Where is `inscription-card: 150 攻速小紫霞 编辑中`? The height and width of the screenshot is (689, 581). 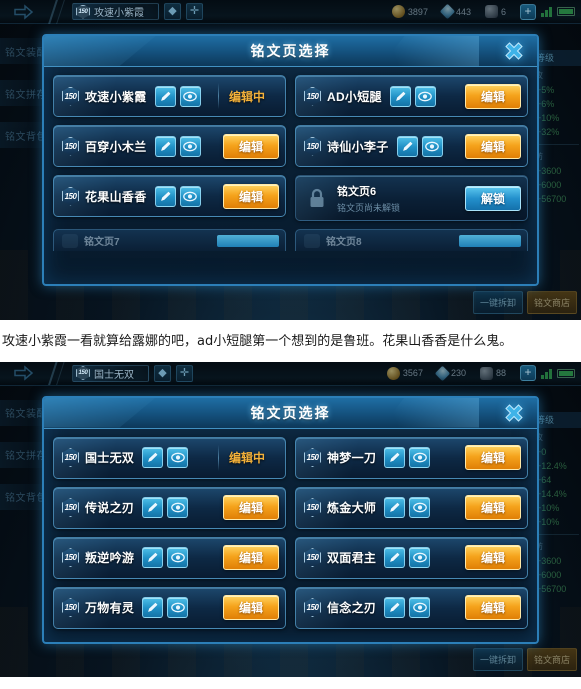 inscription-card: 150 攻速小紫霞 编辑中 is located at coordinates (169, 96).